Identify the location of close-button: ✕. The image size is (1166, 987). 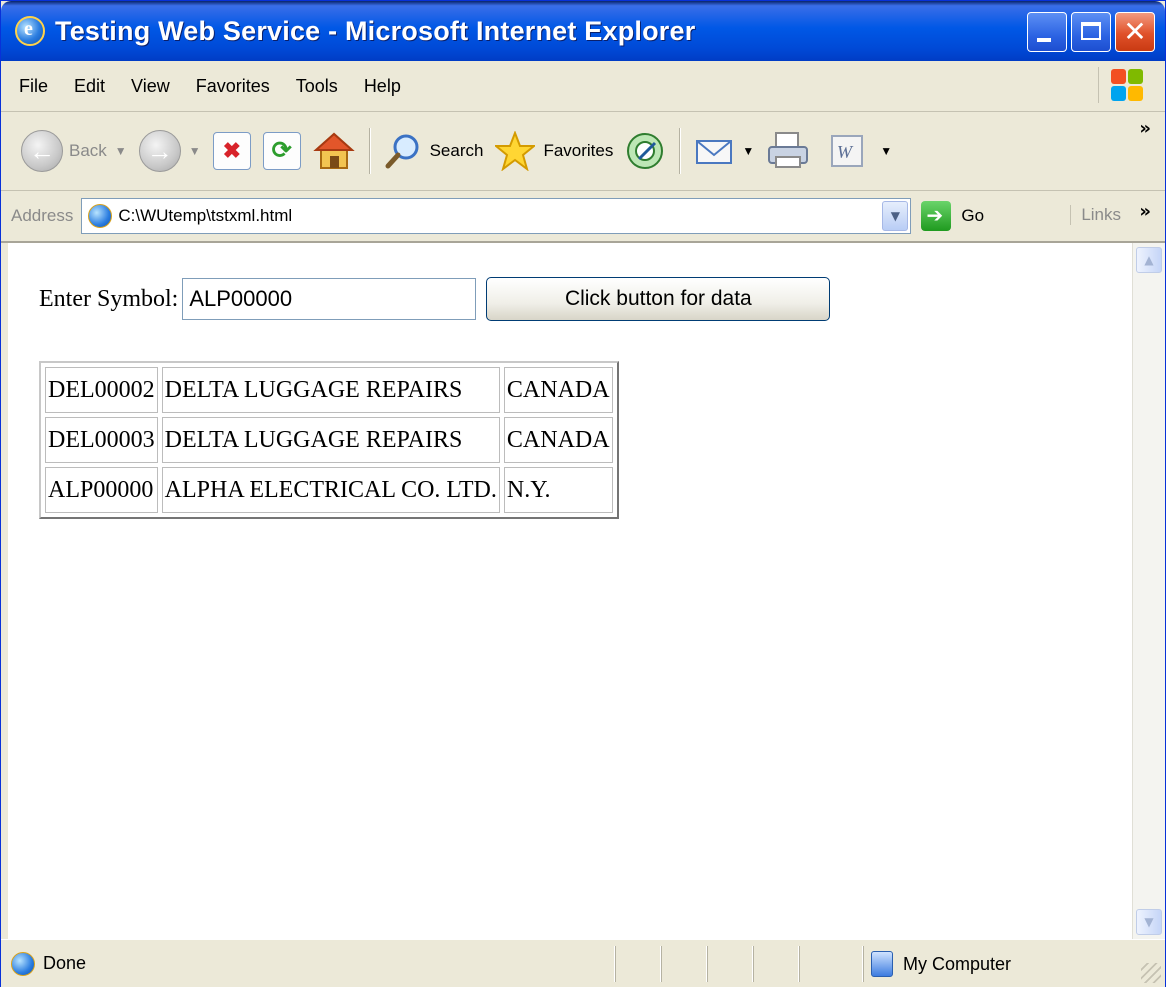
(1135, 32).